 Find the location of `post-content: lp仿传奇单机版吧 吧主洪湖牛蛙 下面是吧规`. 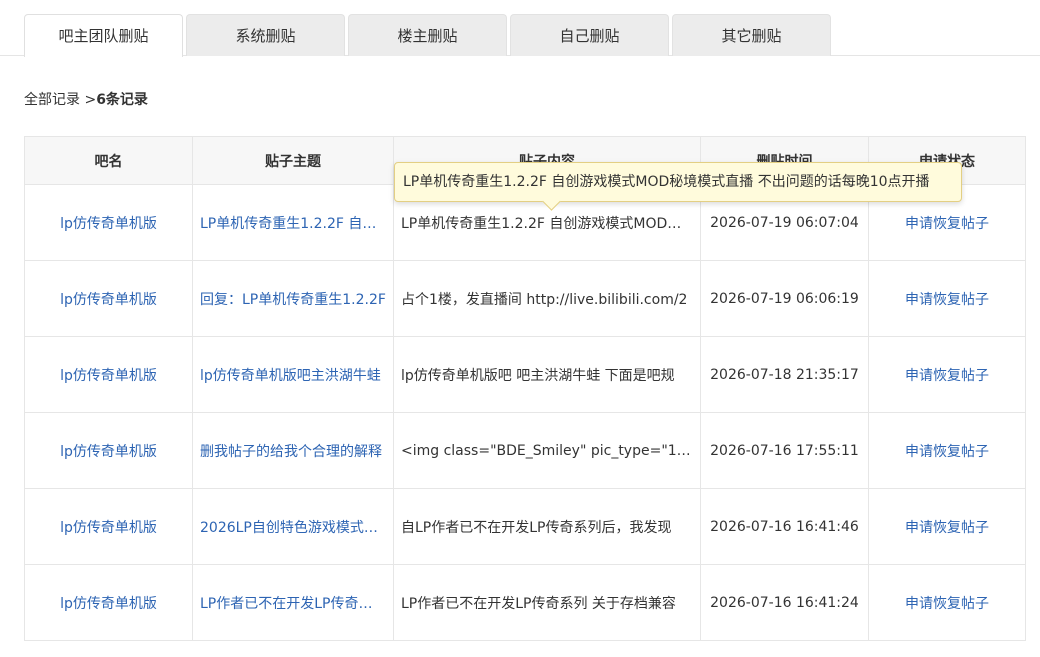

post-content: lp仿传奇单机版吧 吧主洪湖牛蛙 下面是吧规 is located at coordinates (547, 374).